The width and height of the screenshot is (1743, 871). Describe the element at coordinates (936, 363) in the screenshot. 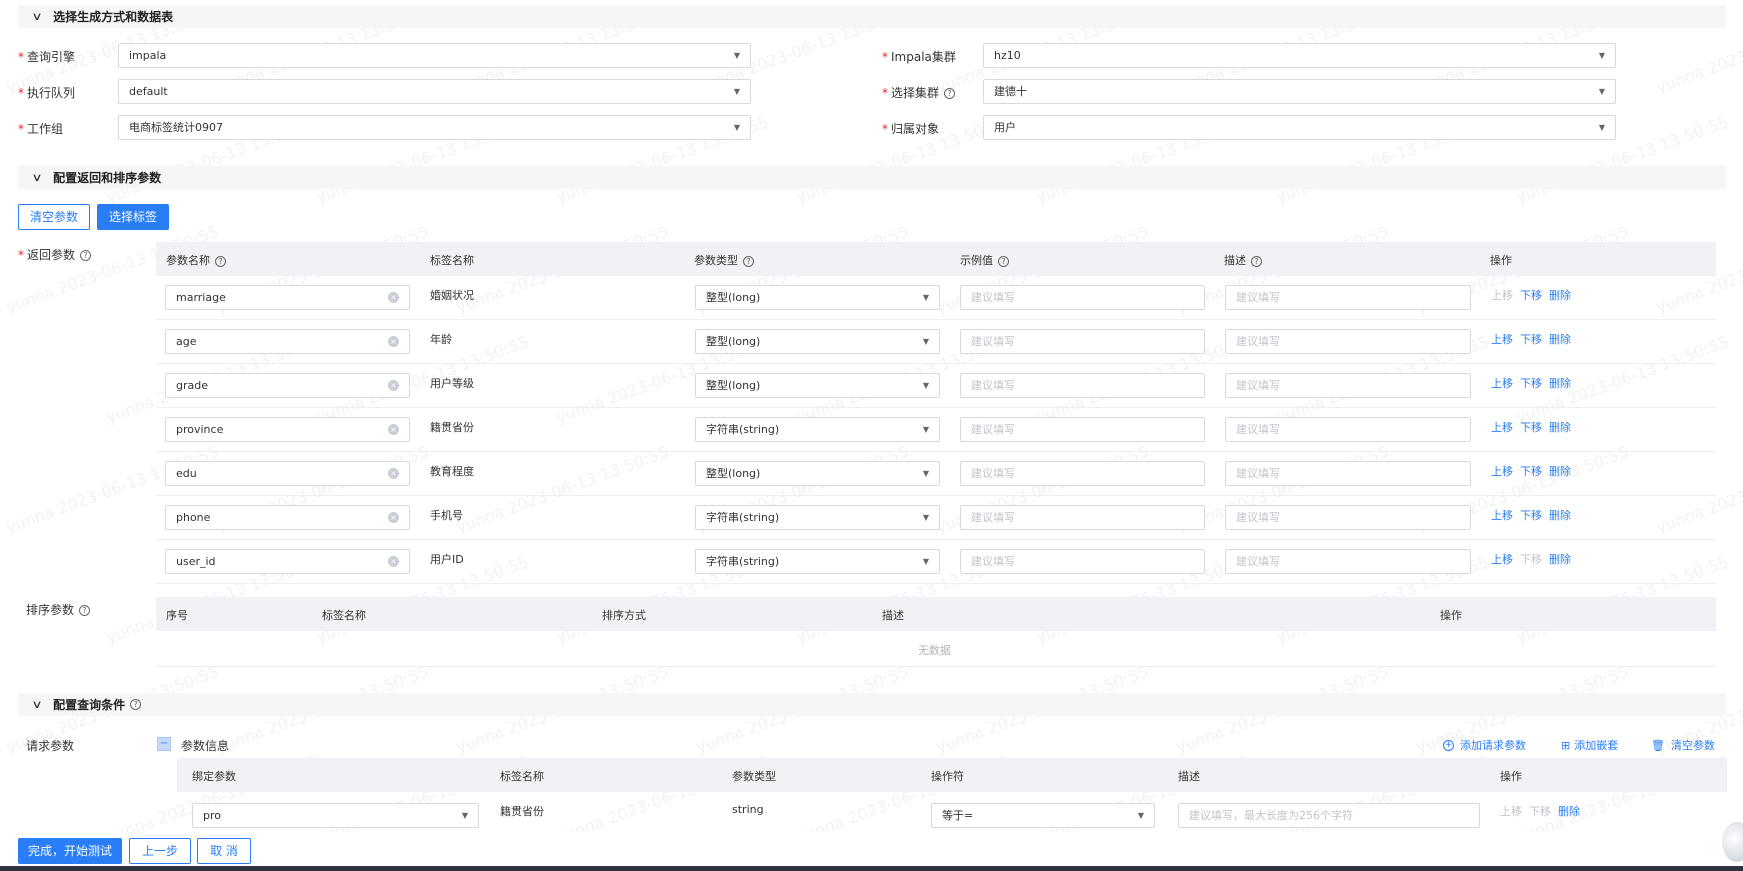

I see `divider` at that location.